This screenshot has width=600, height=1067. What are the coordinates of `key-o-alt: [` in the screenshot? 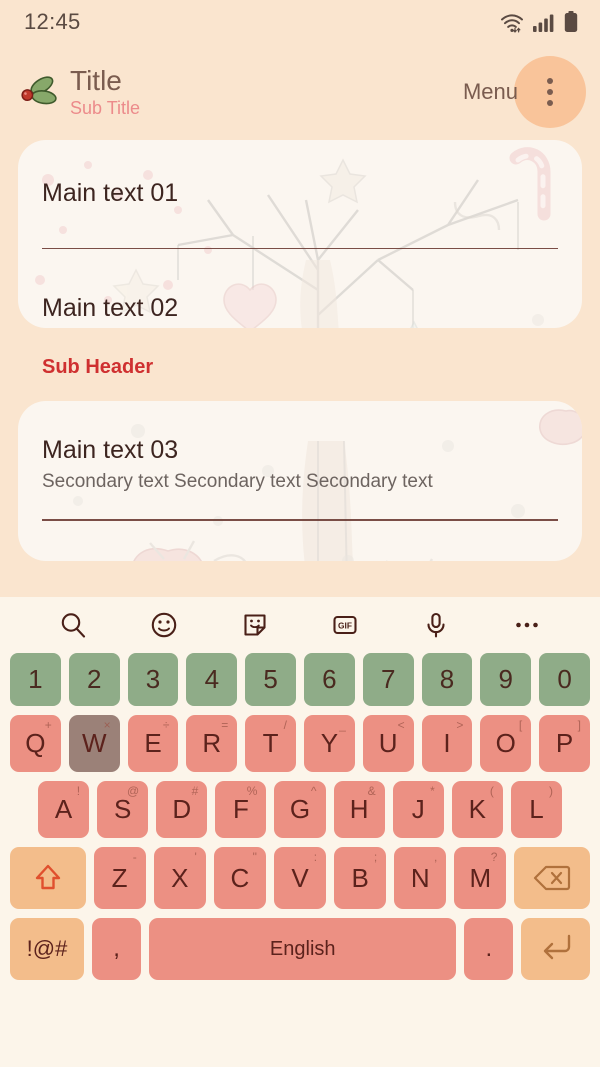 It's located at (520, 725).